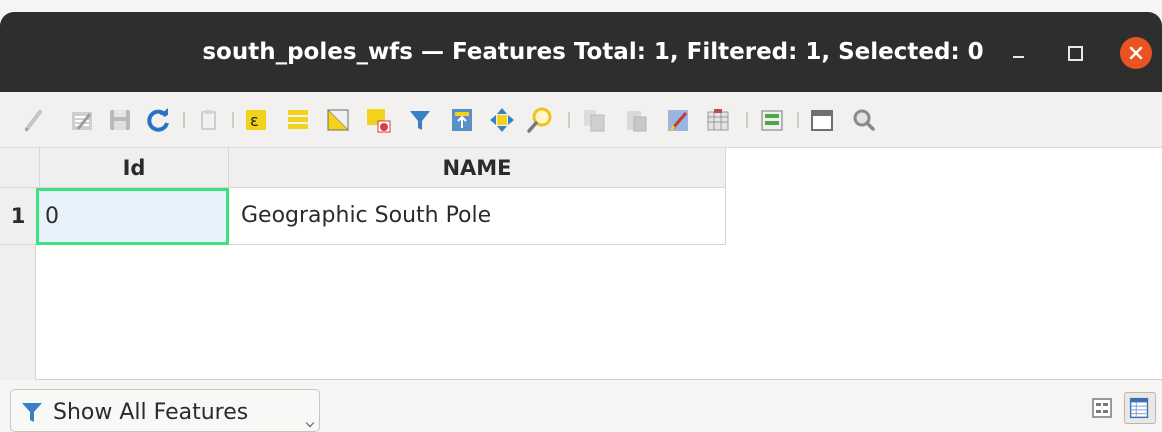 The image size is (1162, 432). I want to click on zoom-to-selected-icon, so click(540, 120).